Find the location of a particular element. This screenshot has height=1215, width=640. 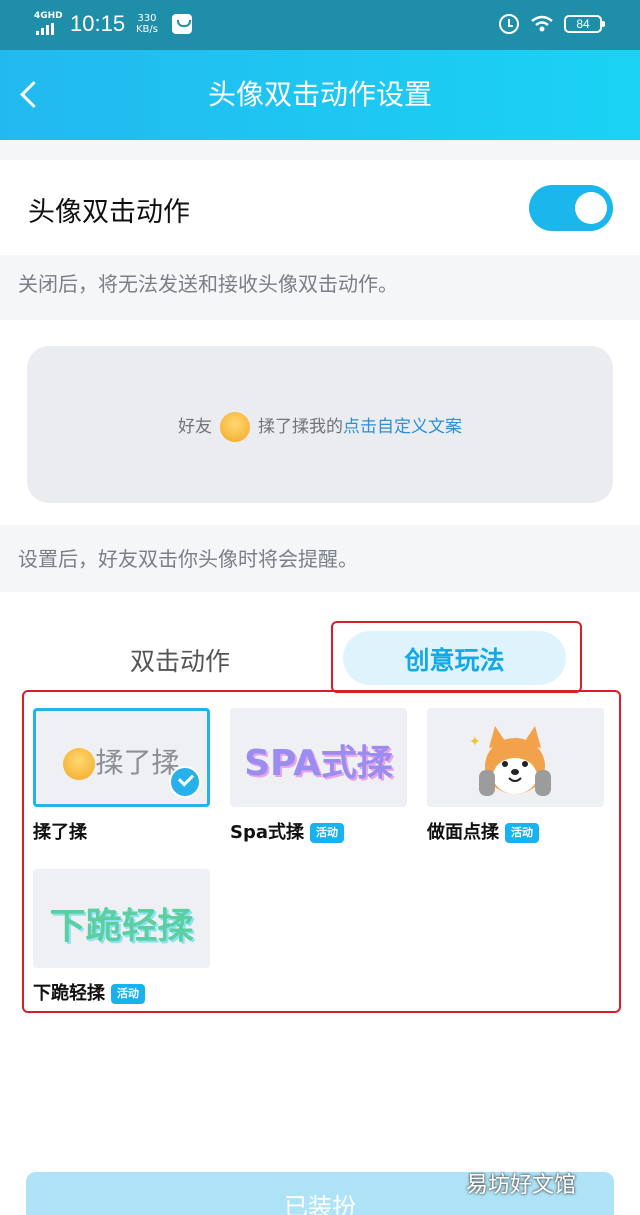

toggle-label: 头像双击动作 is located at coordinates (109, 212).